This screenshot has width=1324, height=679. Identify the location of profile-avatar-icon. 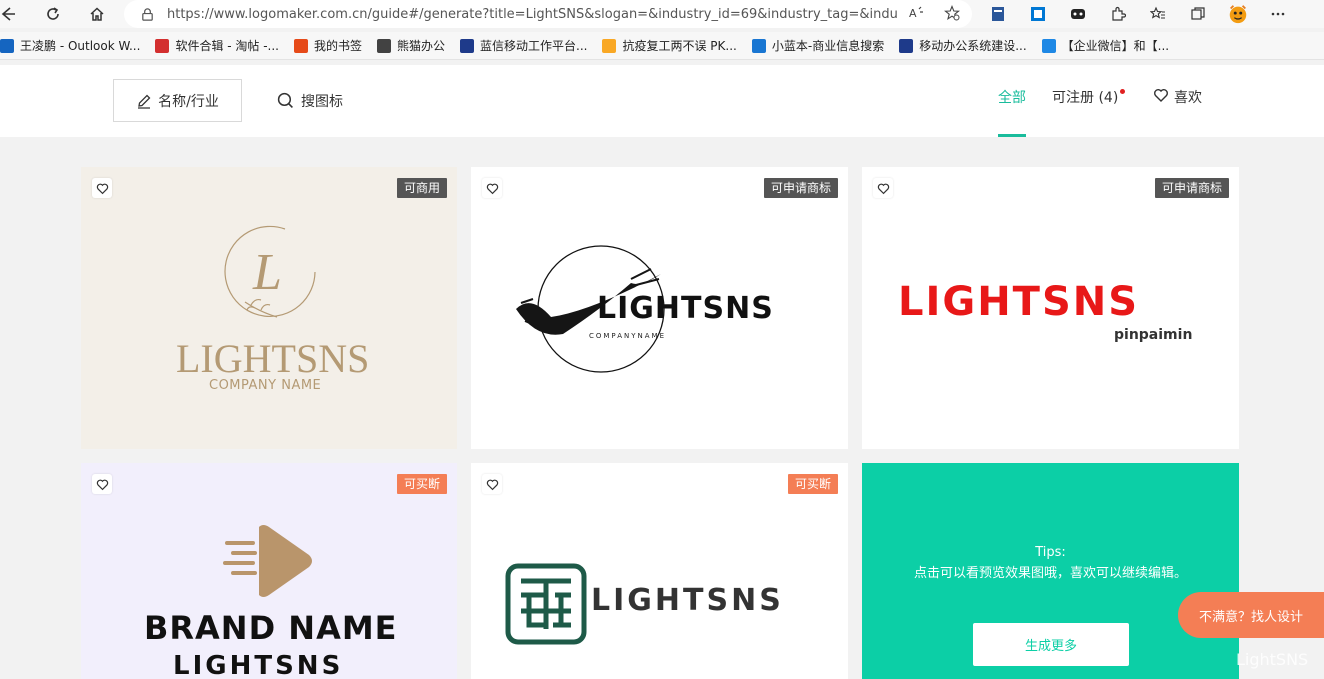
(1238, 14).